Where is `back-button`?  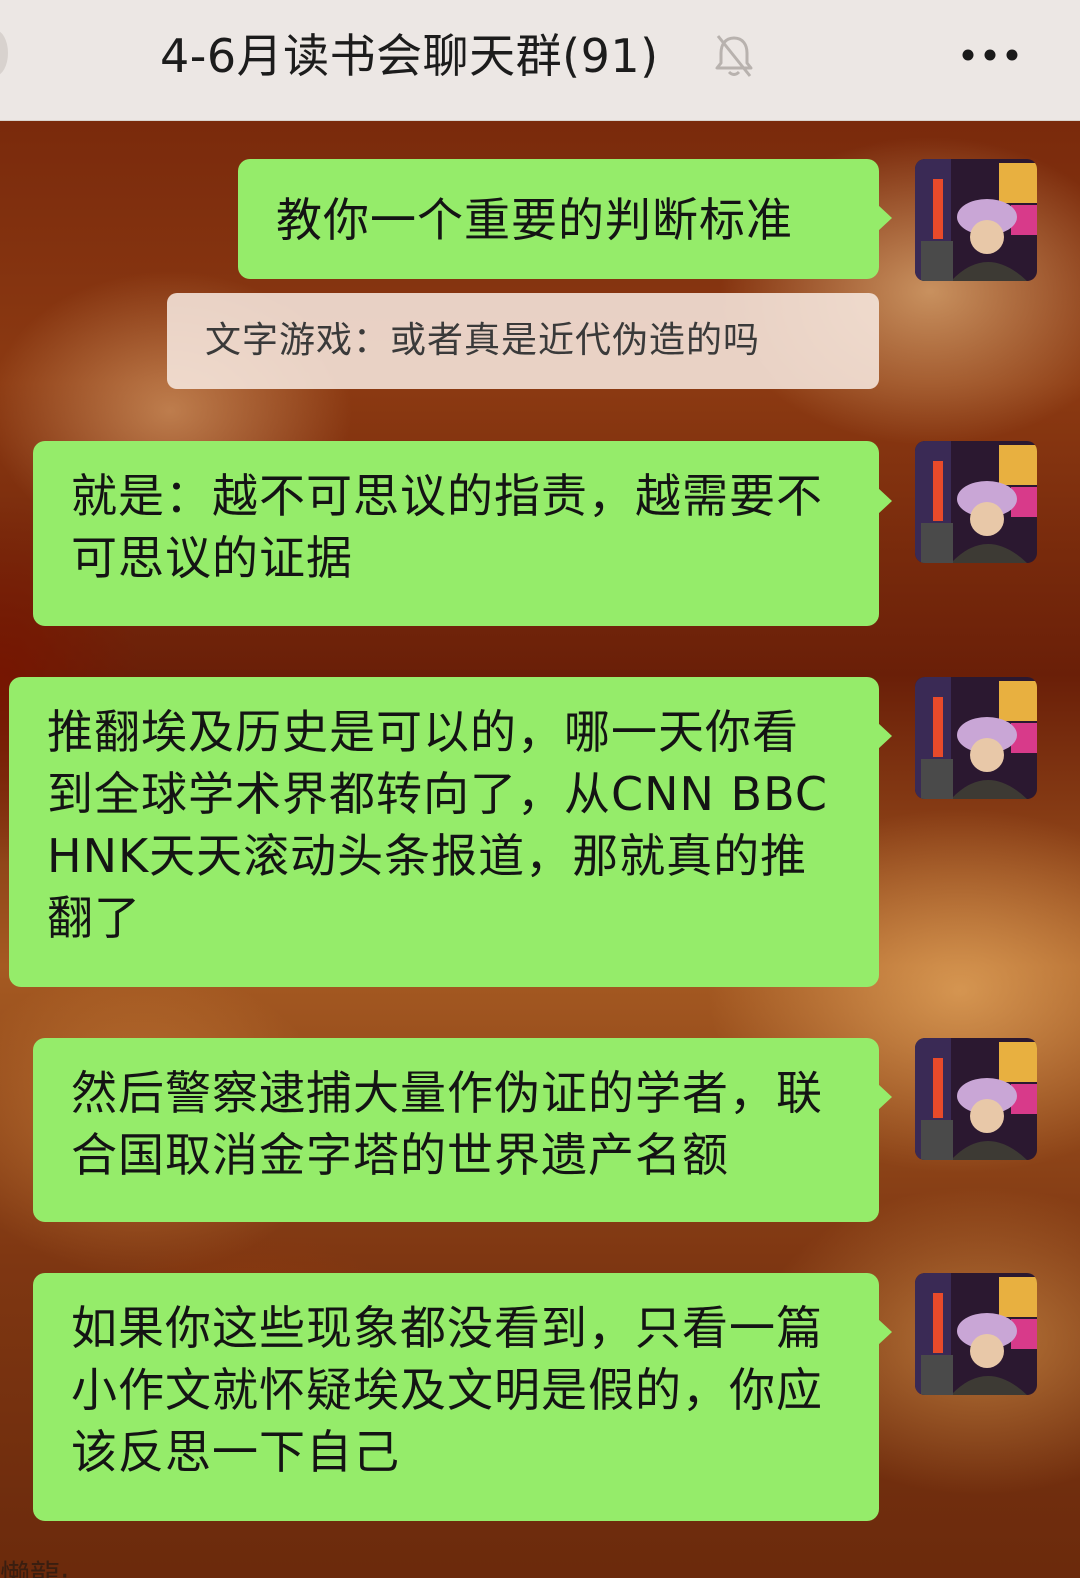 back-button is located at coordinates (4, 53).